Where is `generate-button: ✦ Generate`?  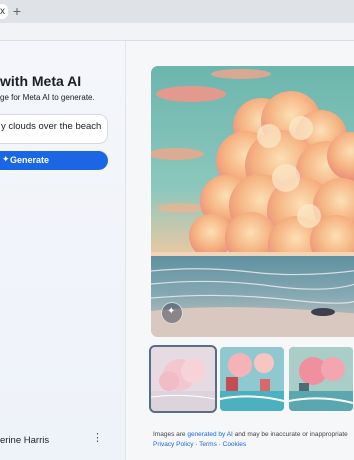
generate-button: ✦ Generate is located at coordinates (54, 160).